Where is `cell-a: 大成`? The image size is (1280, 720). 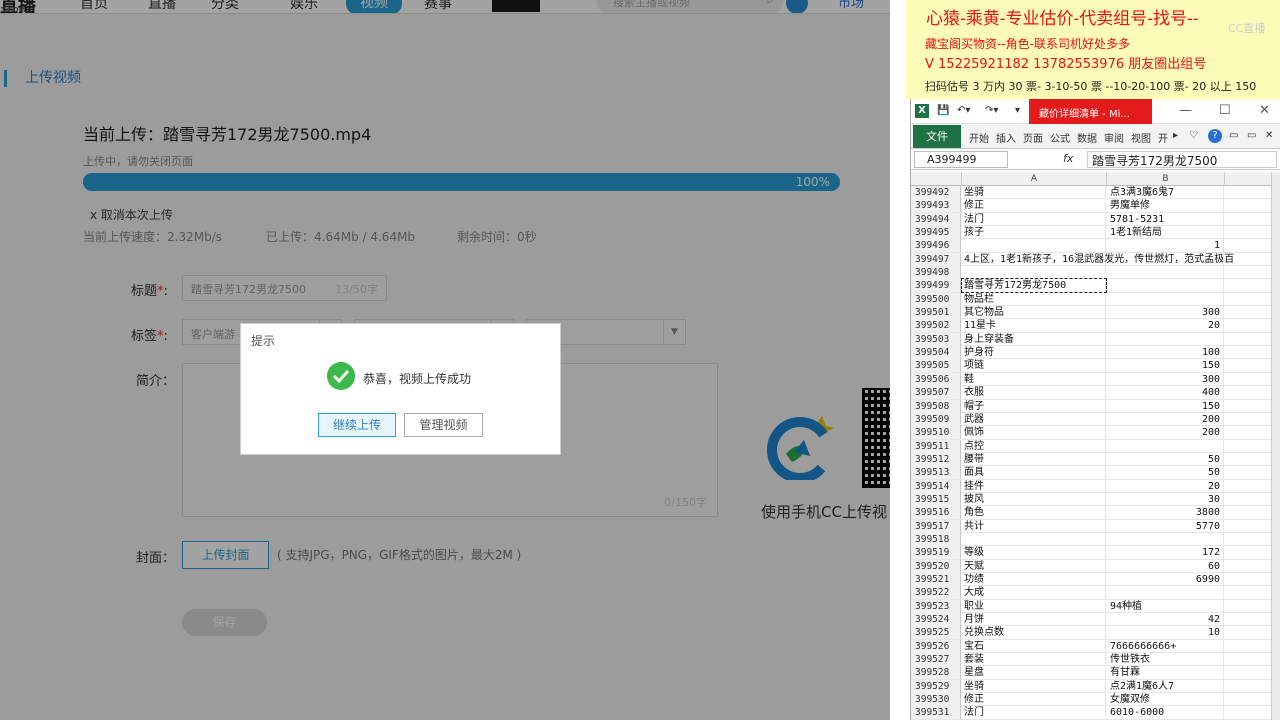
cell-a: 大成 is located at coordinates (1034, 593).